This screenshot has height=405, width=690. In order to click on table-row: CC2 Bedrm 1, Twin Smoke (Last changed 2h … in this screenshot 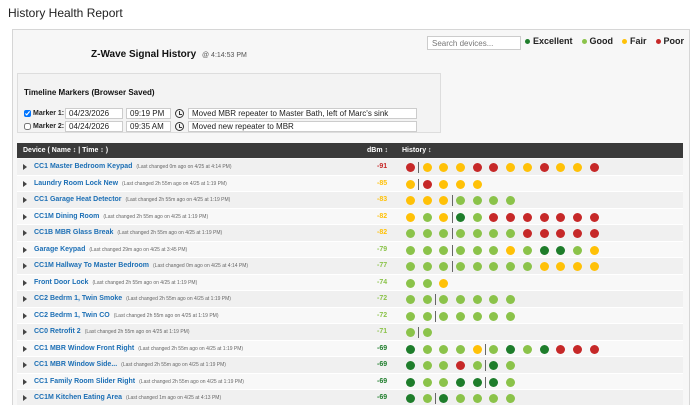, I will do `click(350, 299)`.